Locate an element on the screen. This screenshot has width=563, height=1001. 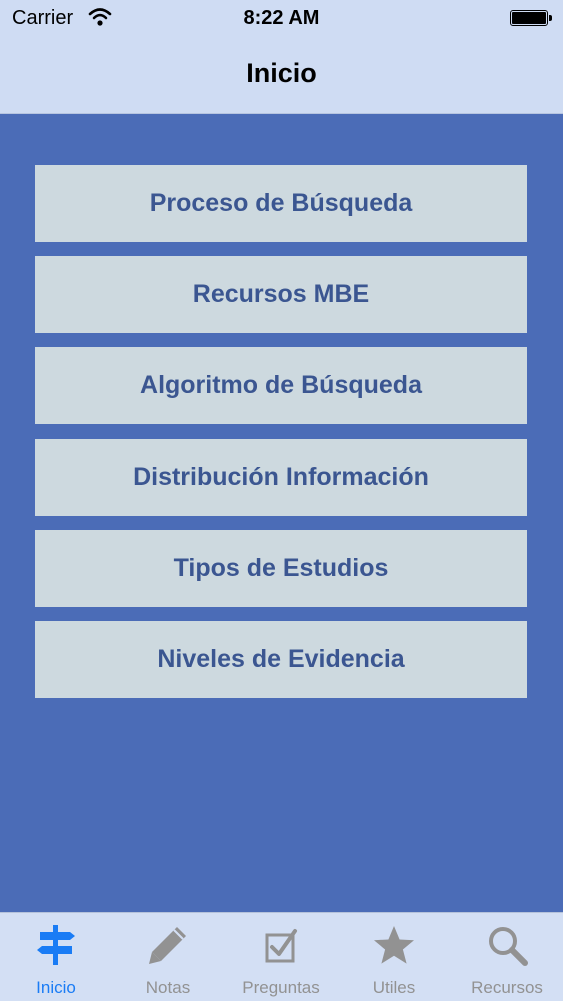
tab-notas: Notas is located at coordinates (168, 957).